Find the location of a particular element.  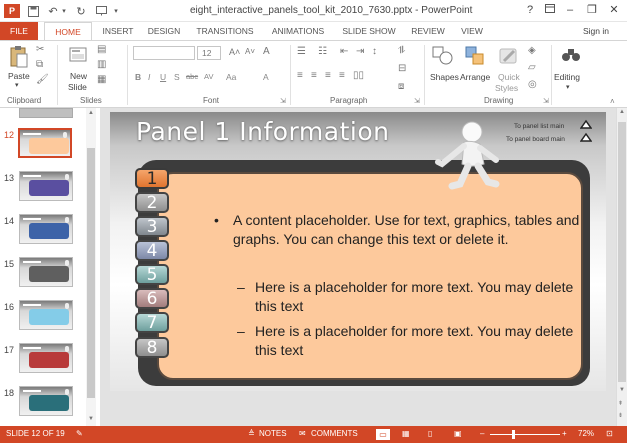

new-slide-label: New is located at coordinates (78, 76).